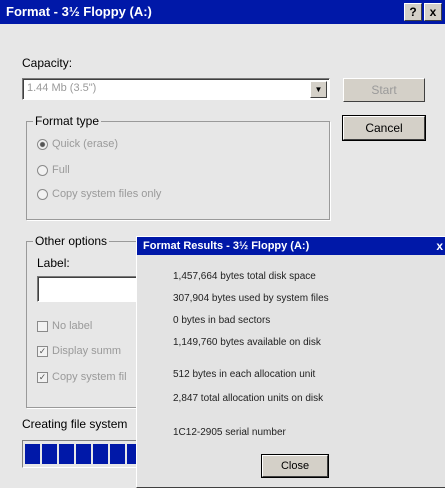 Image resolution: width=445 pixels, height=488 pixels. Describe the element at coordinates (87, 351) in the screenshot. I see `checkbox-display-summary-text: Display summ` at that location.